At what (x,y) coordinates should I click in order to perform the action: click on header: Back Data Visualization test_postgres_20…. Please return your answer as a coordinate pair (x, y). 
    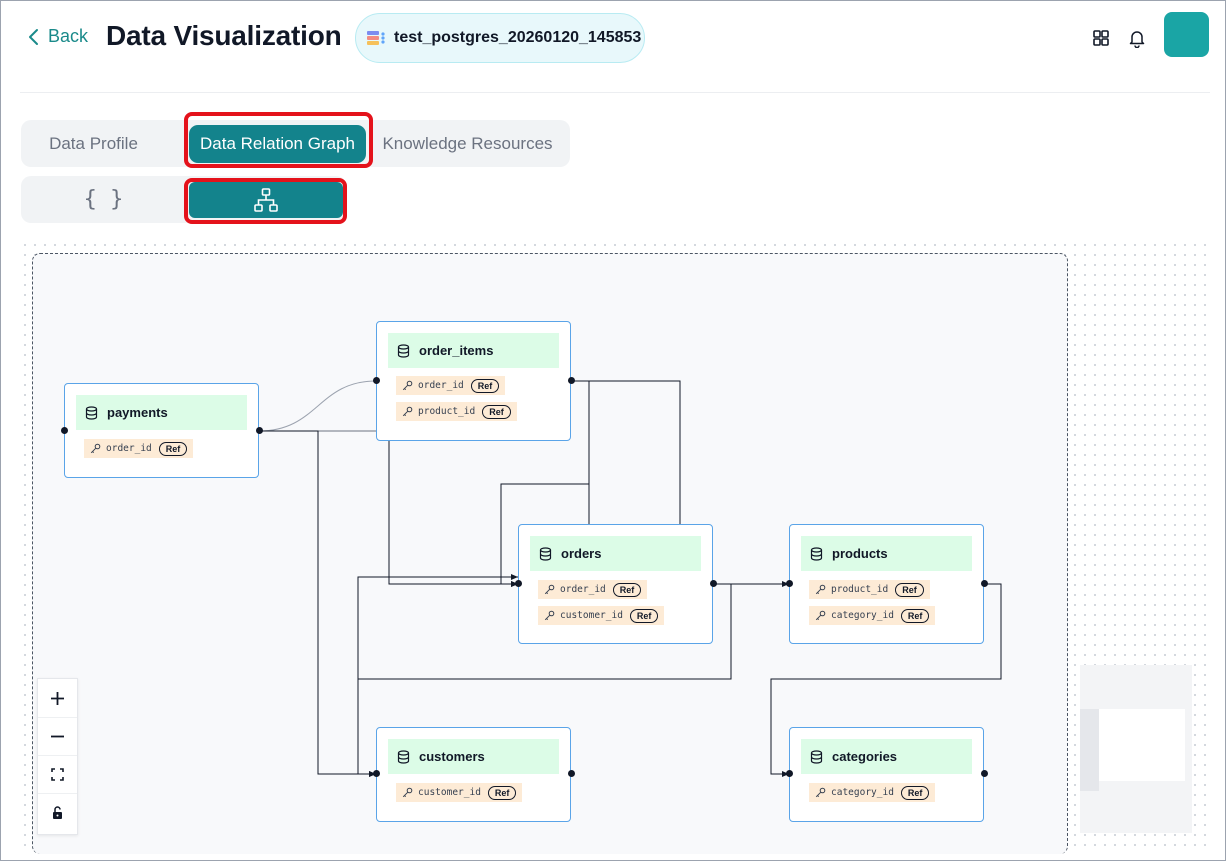
    Looking at the image, I should click on (613, 46).